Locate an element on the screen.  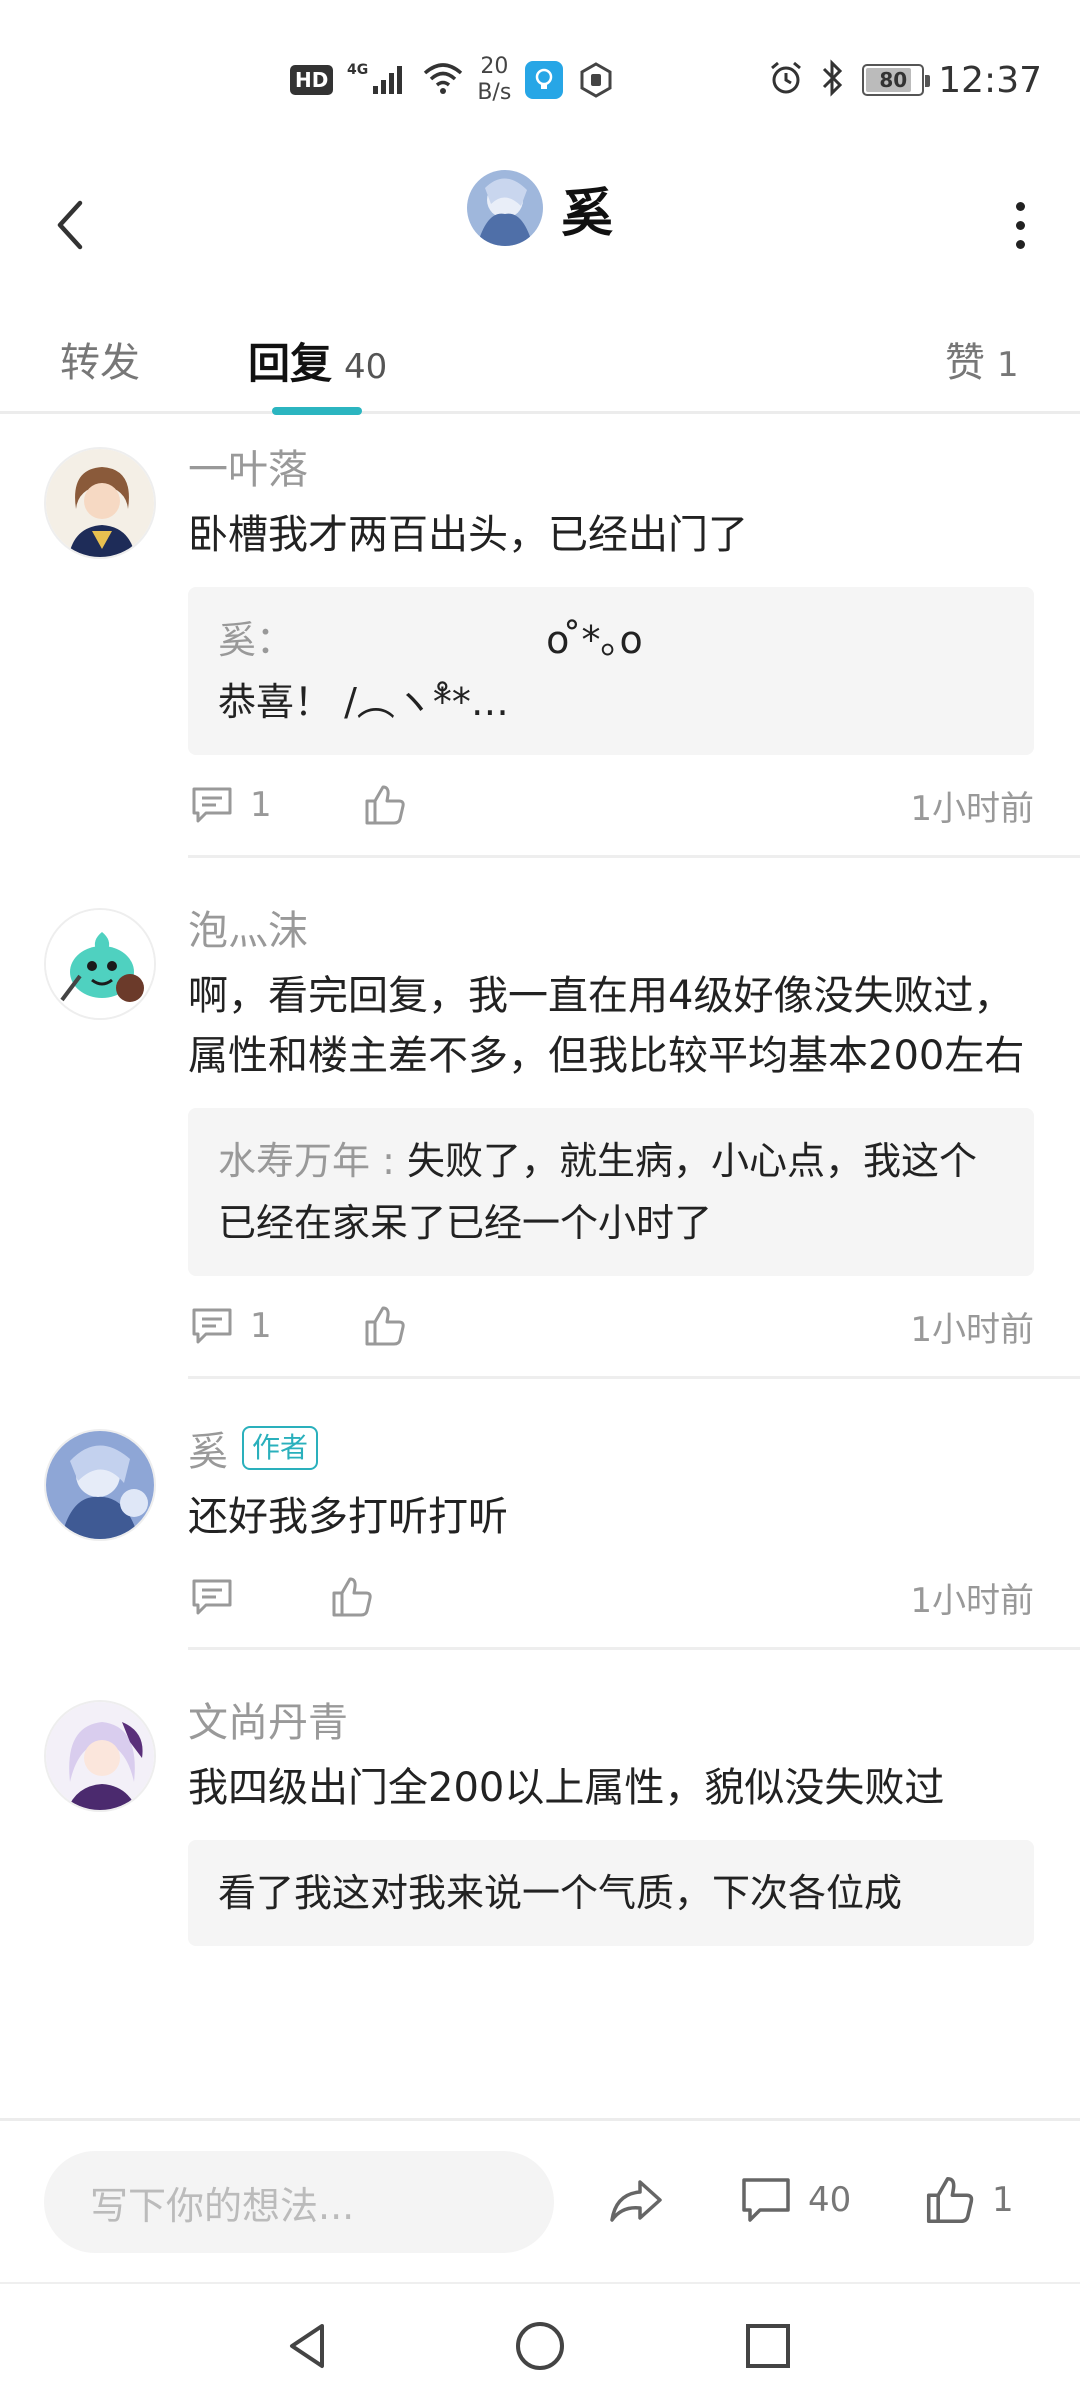
like-count-button: 1 is located at coordinates (969, 2200).